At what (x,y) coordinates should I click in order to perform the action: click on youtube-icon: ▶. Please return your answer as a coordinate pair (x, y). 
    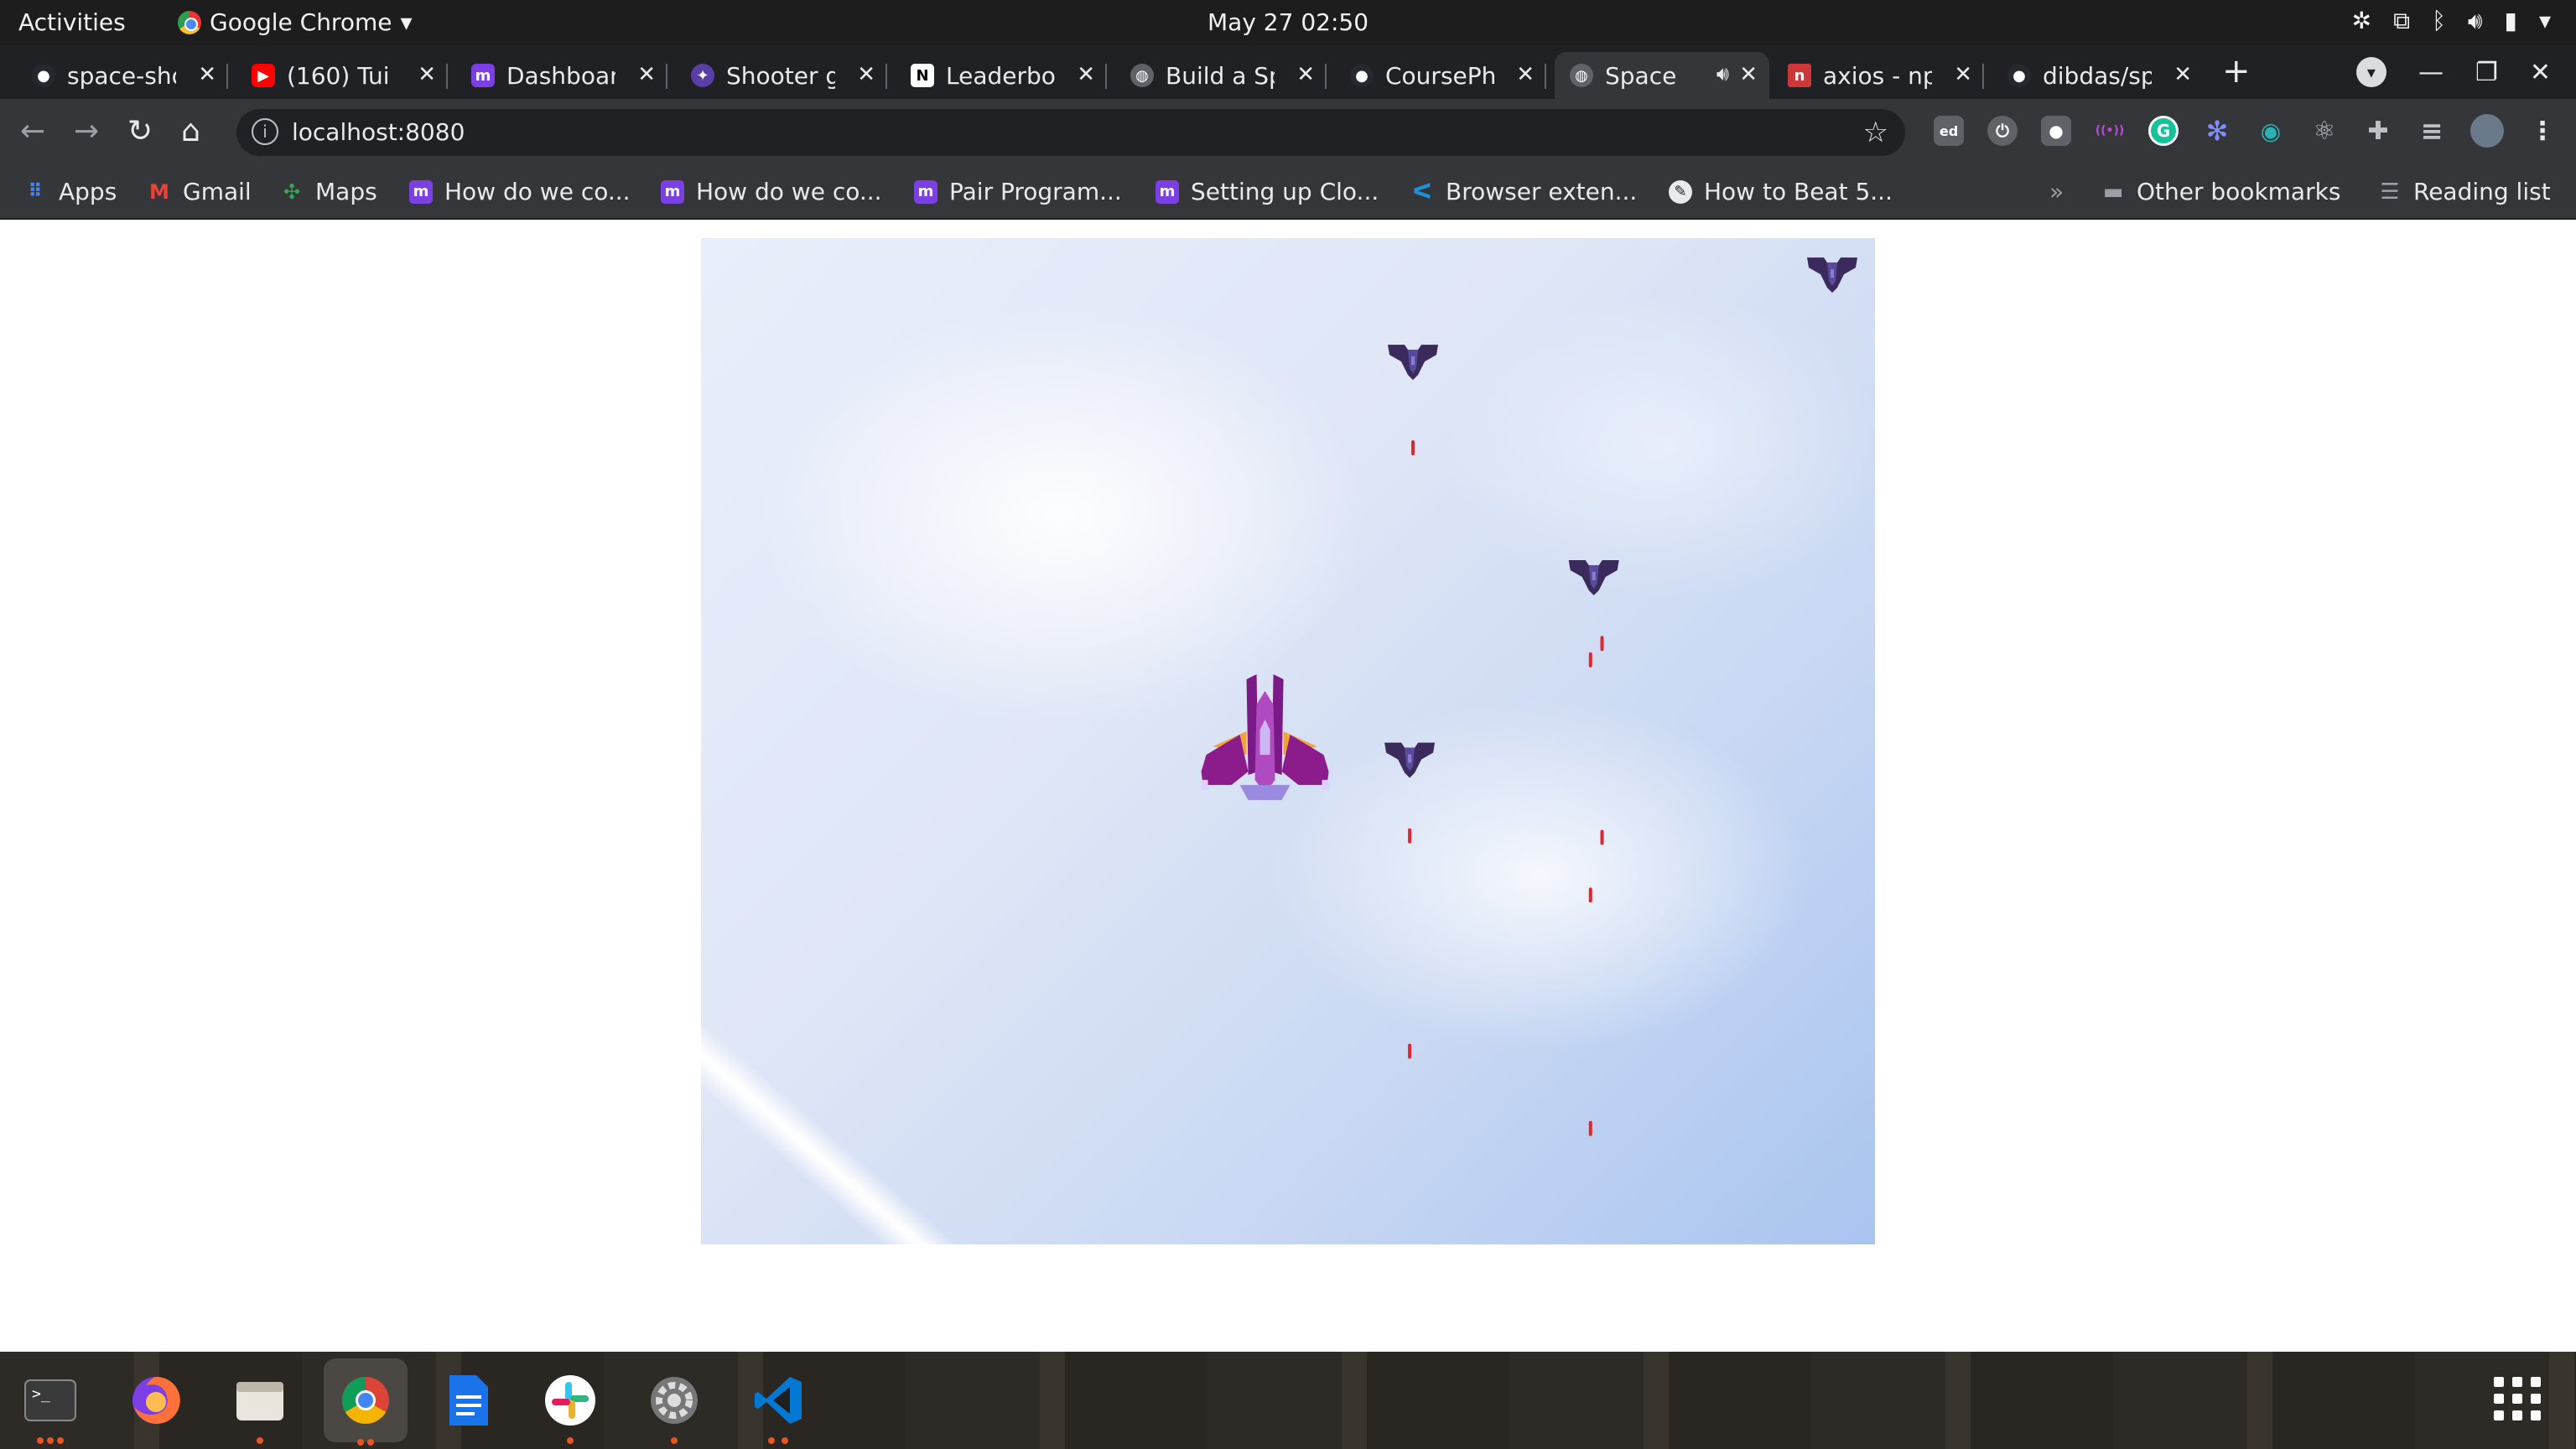
    Looking at the image, I should click on (263, 75).